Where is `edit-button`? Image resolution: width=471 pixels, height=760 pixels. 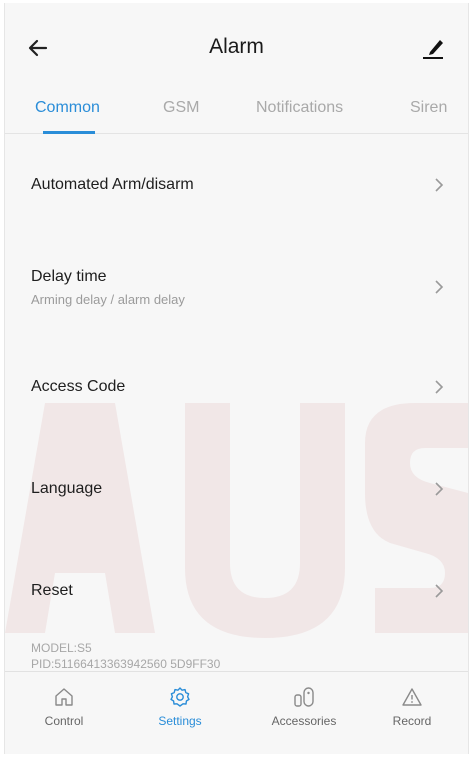 edit-button is located at coordinates (433, 48).